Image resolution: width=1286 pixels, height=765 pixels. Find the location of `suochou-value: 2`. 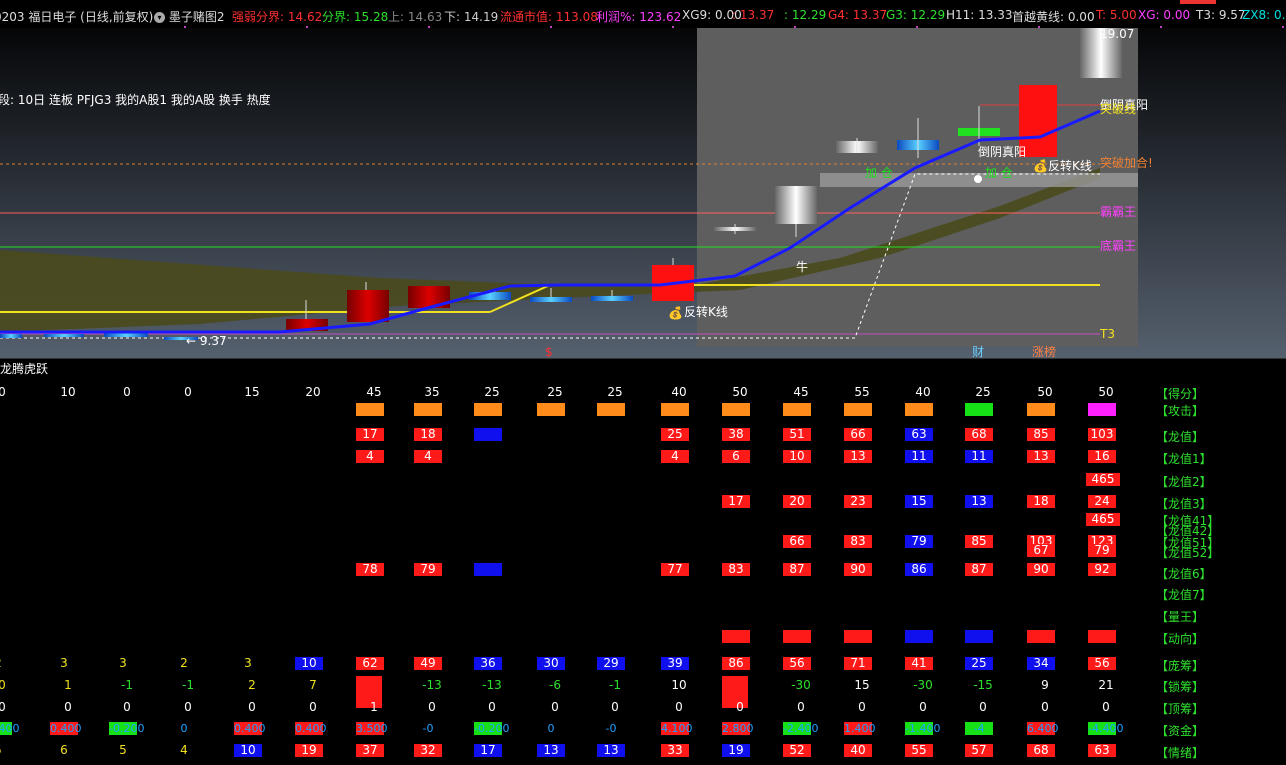

suochou-value: 2 is located at coordinates (252, 685).